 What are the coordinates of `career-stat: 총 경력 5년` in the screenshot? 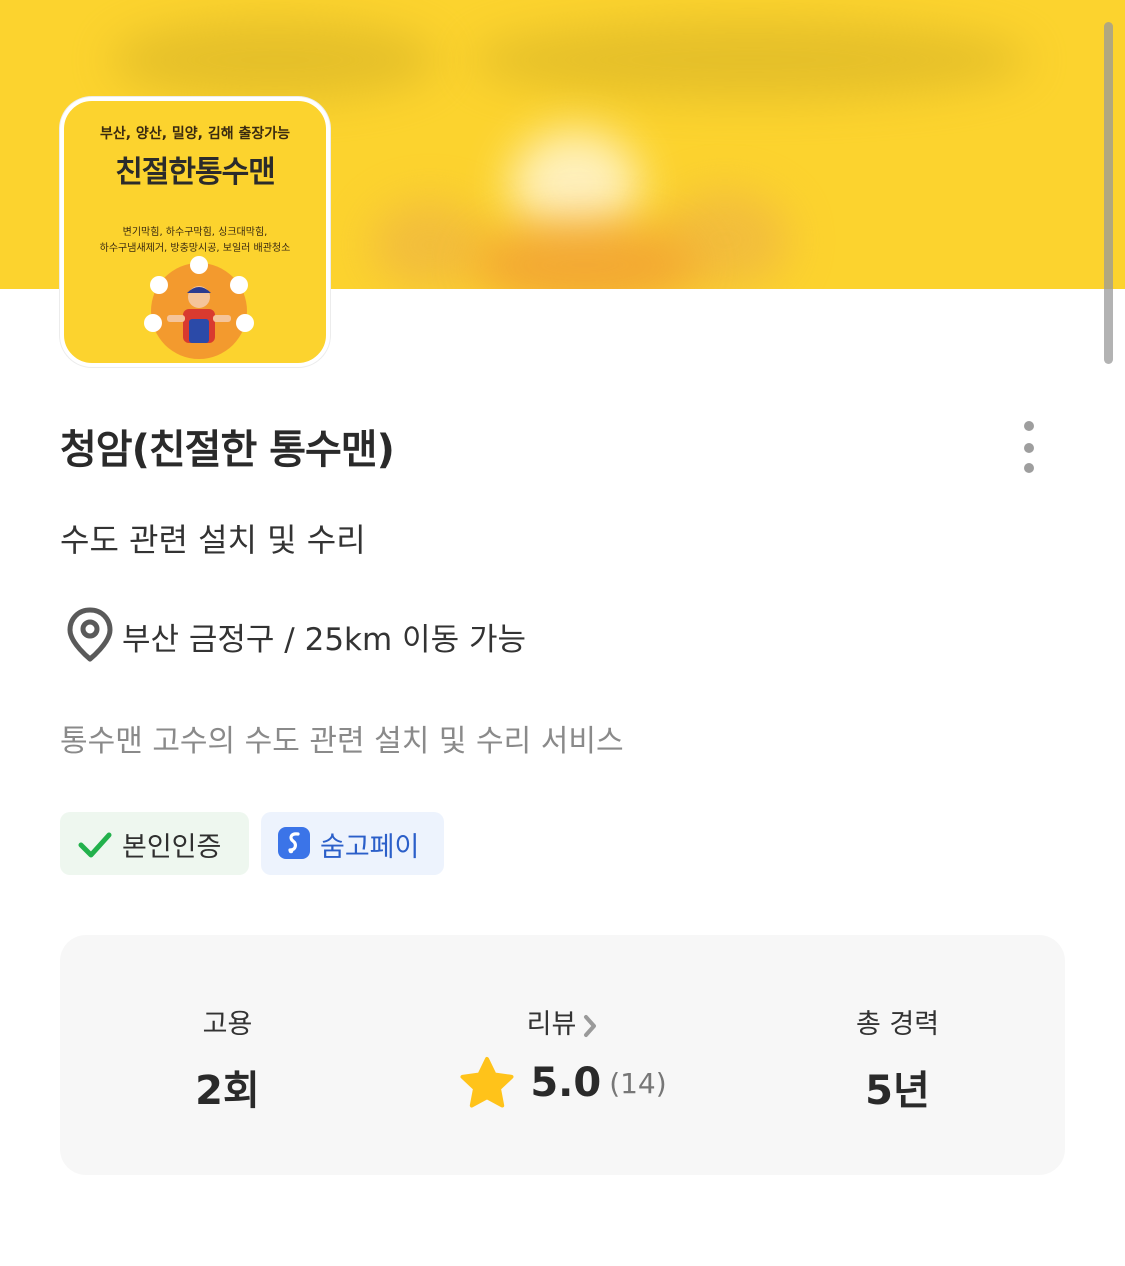 It's located at (897, 1055).